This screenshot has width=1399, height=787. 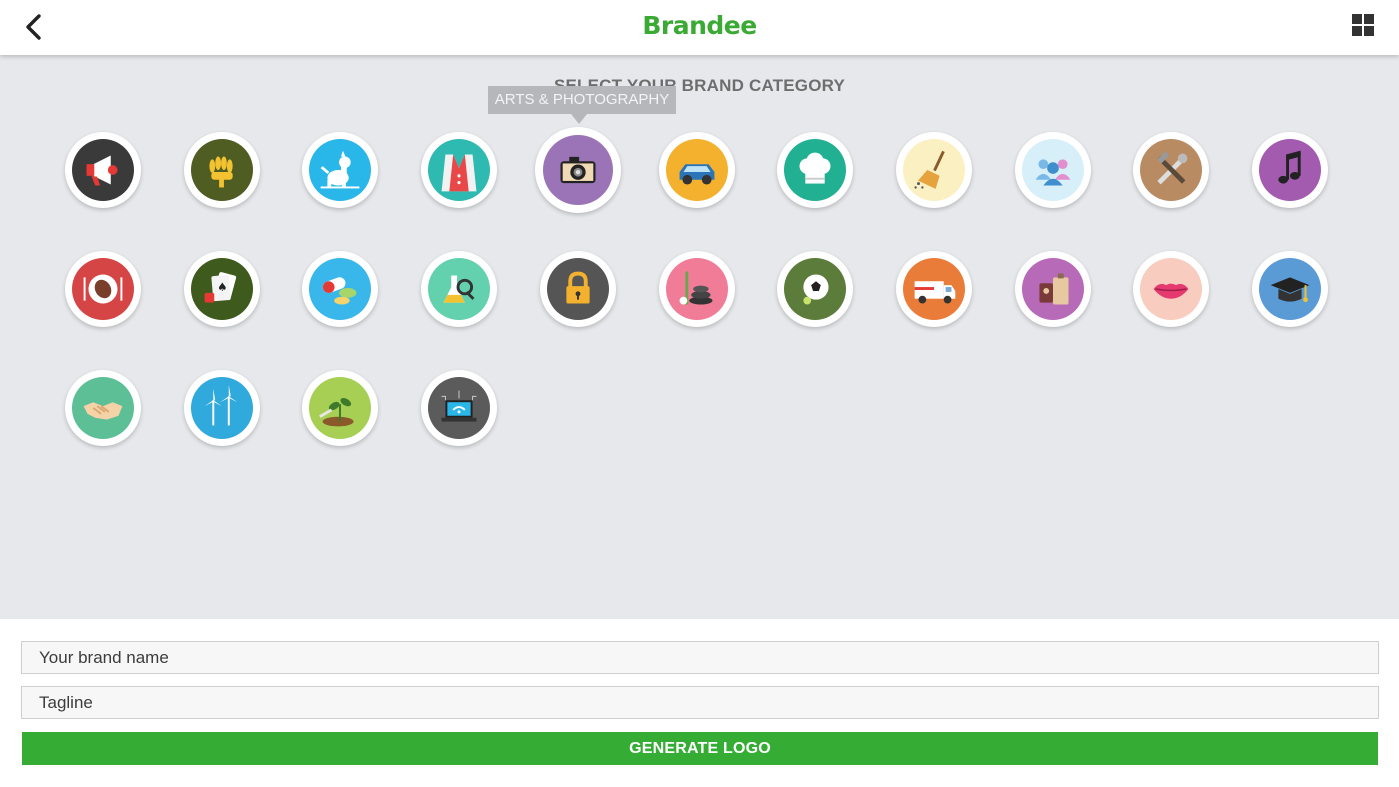 I want to click on suit-vest-icon, so click(x=459, y=170).